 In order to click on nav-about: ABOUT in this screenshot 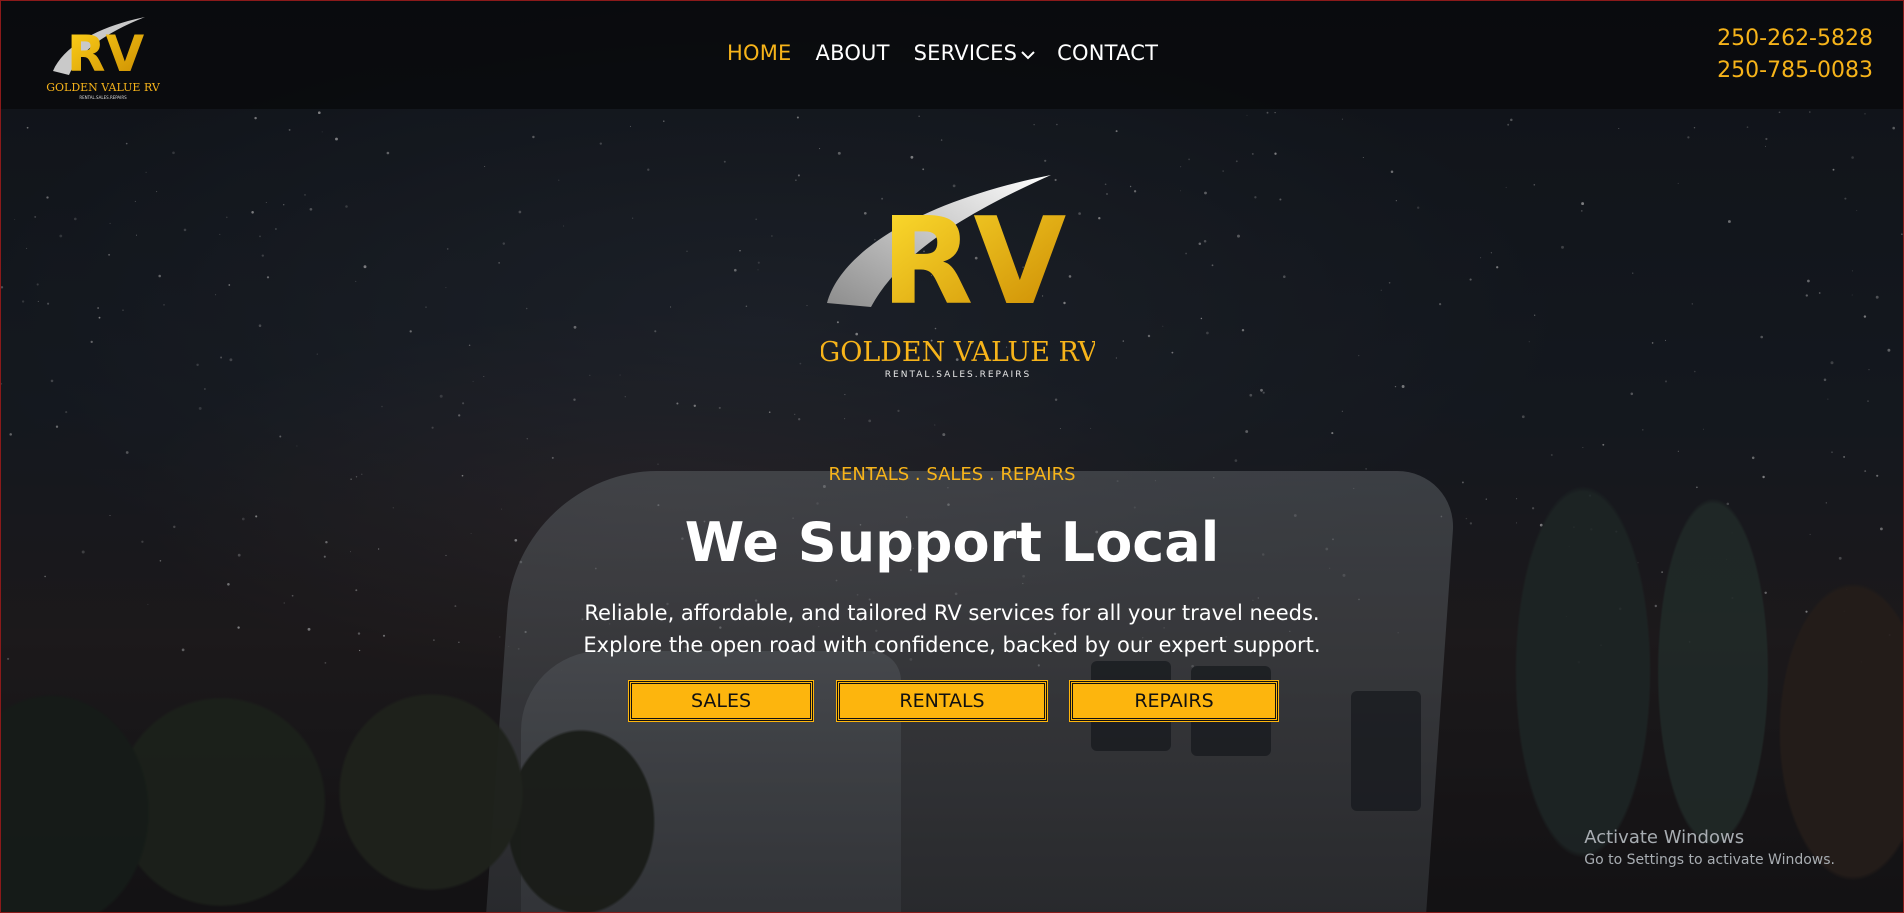, I will do `click(853, 53)`.